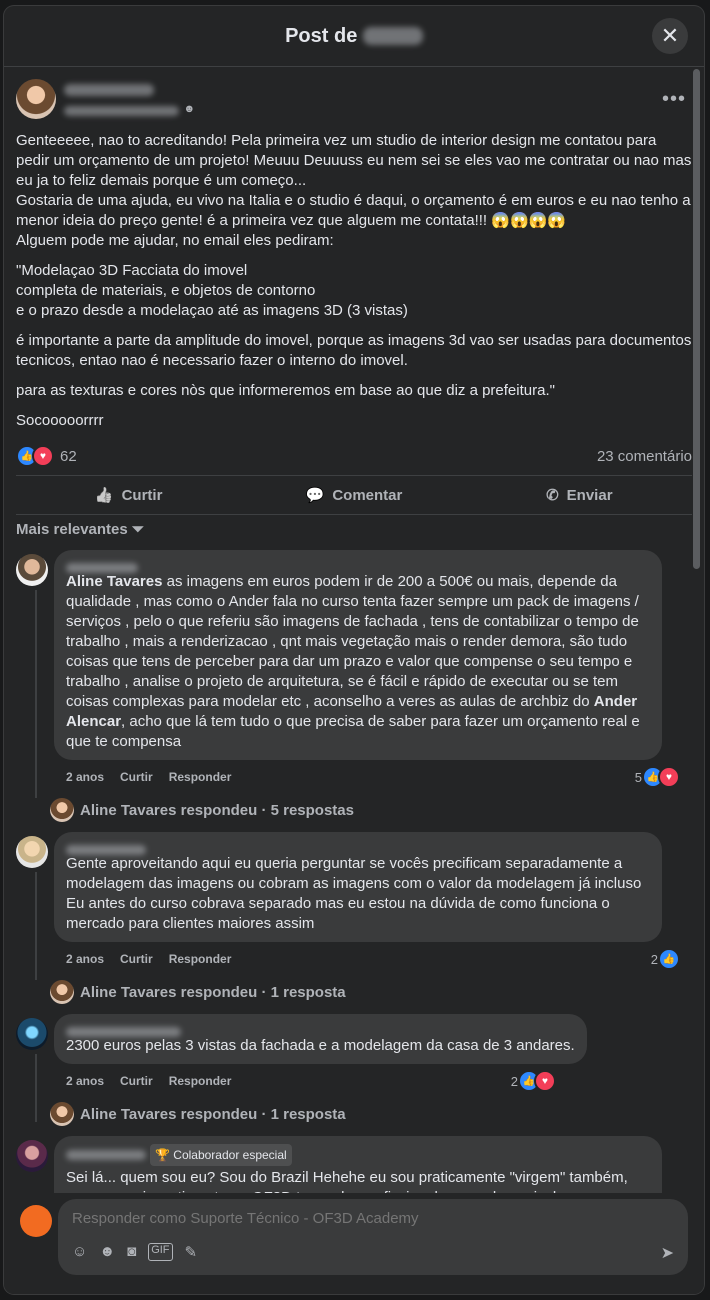  I want to click on comment-reactions: 2 👍, so click(665, 959).